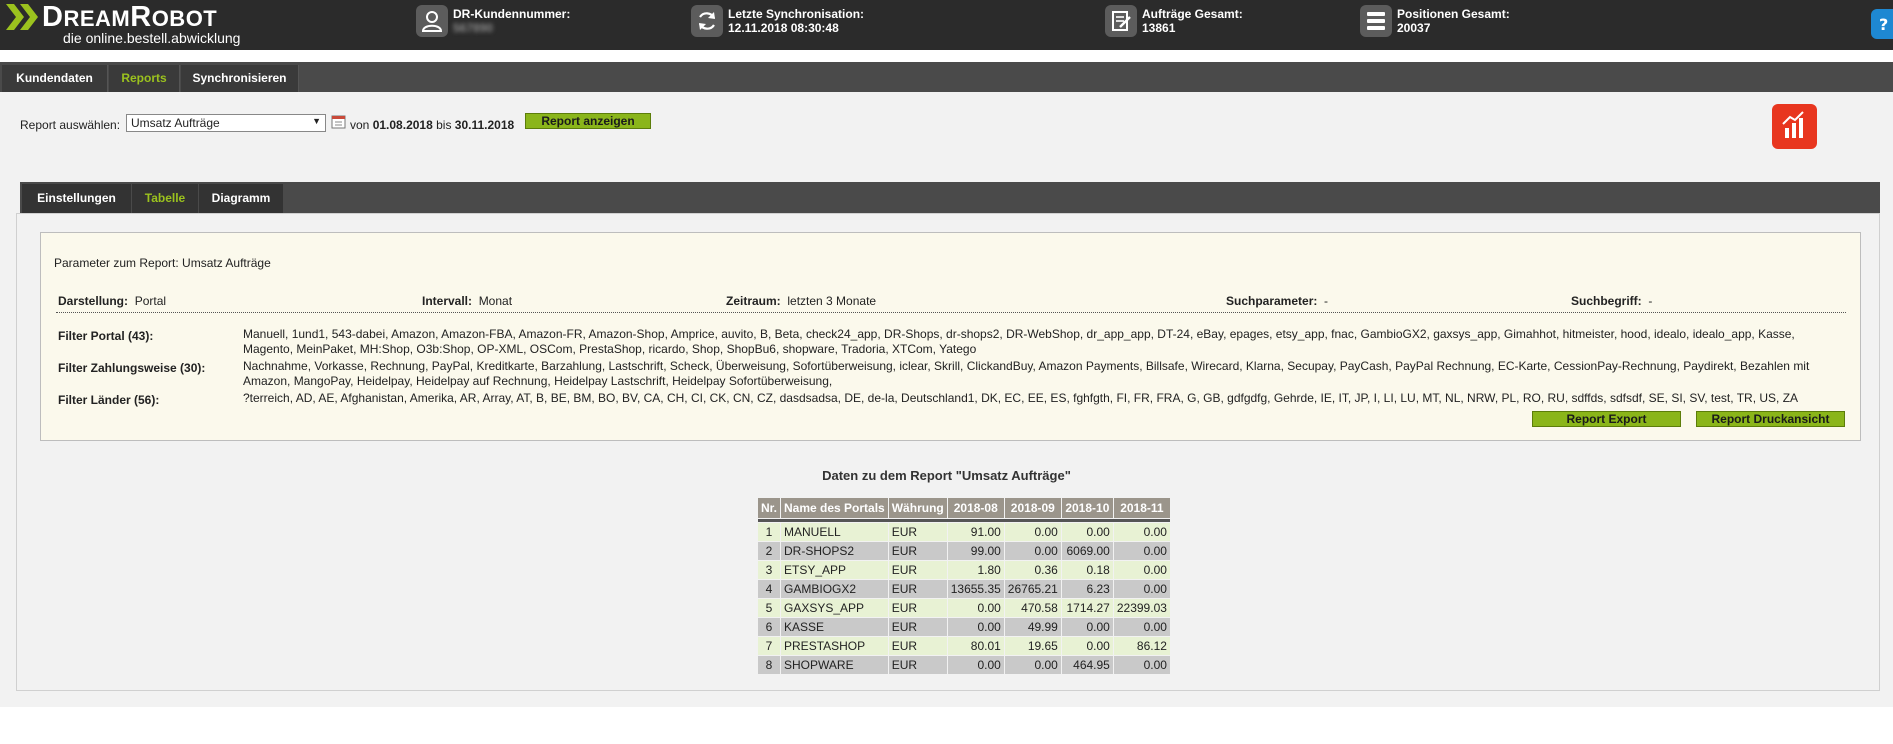  I want to click on help-button: ?, so click(1882, 24).